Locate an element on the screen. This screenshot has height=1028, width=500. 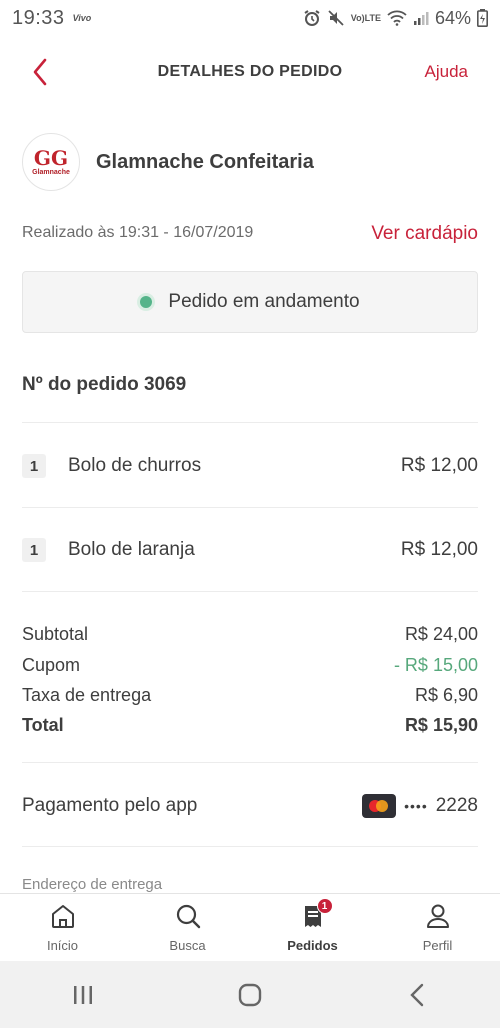
payment-label: Pagamento pelo app is located at coordinates (110, 805).